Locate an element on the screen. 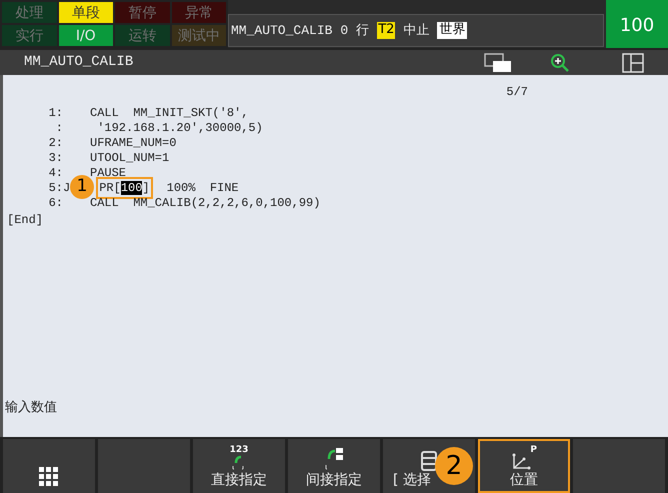 This screenshot has height=493, width=668. function-key: 间接指定 is located at coordinates (334, 466).